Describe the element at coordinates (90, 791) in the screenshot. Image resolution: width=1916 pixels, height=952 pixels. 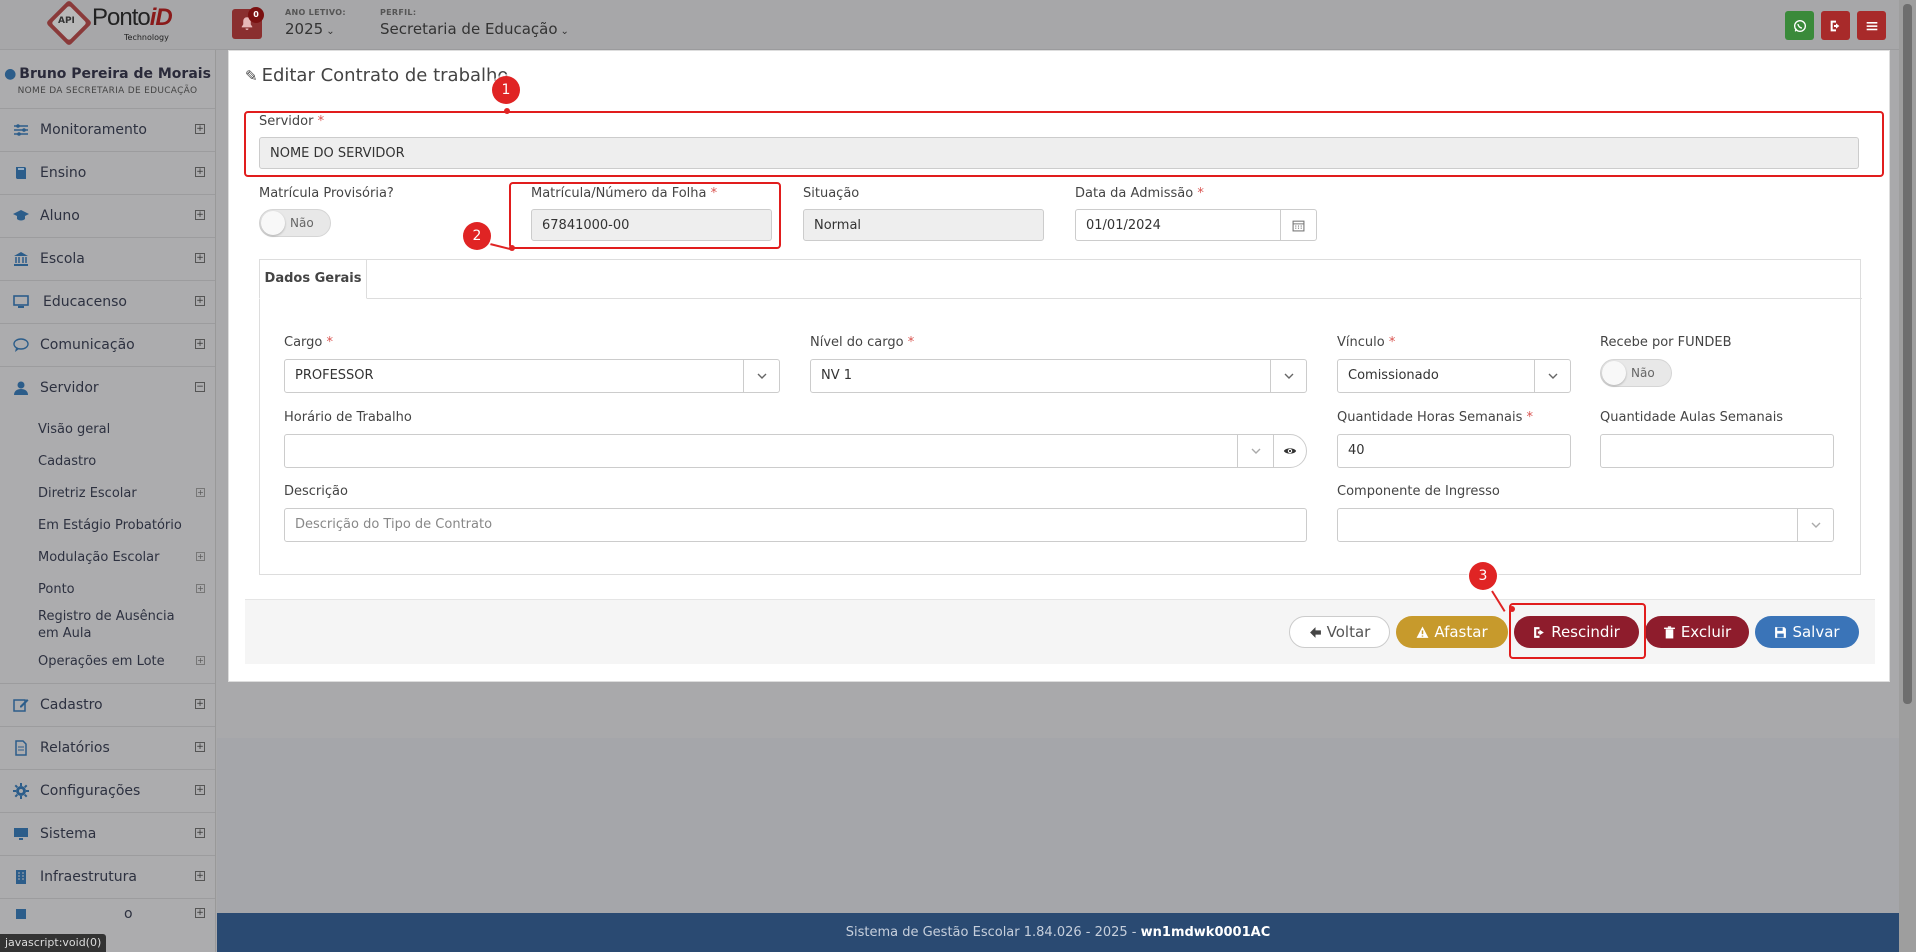
I see `sidebar-item-label: Configurações` at that location.